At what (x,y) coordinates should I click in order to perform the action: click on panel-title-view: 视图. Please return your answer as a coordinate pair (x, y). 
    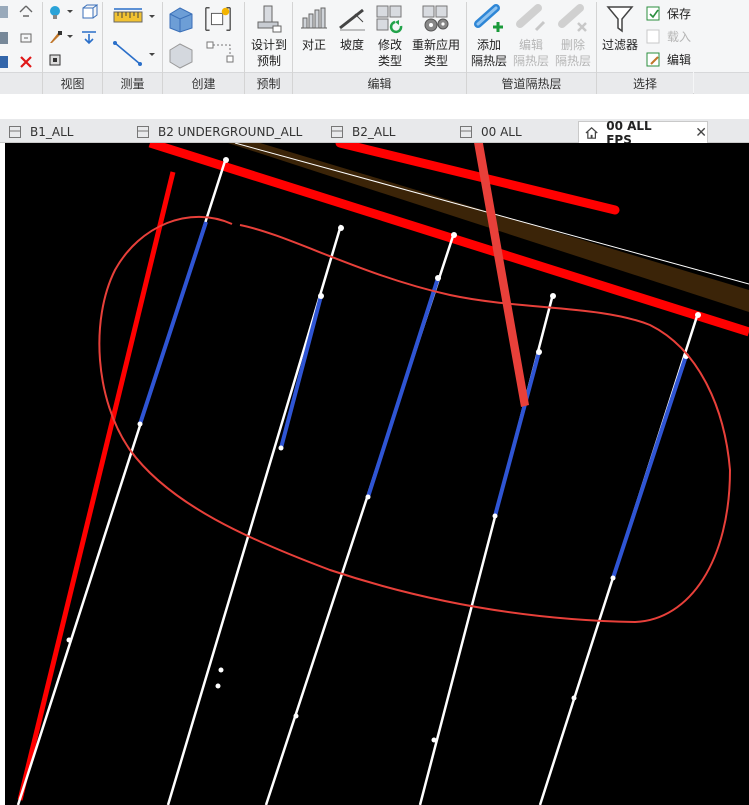
    Looking at the image, I should click on (72, 83).